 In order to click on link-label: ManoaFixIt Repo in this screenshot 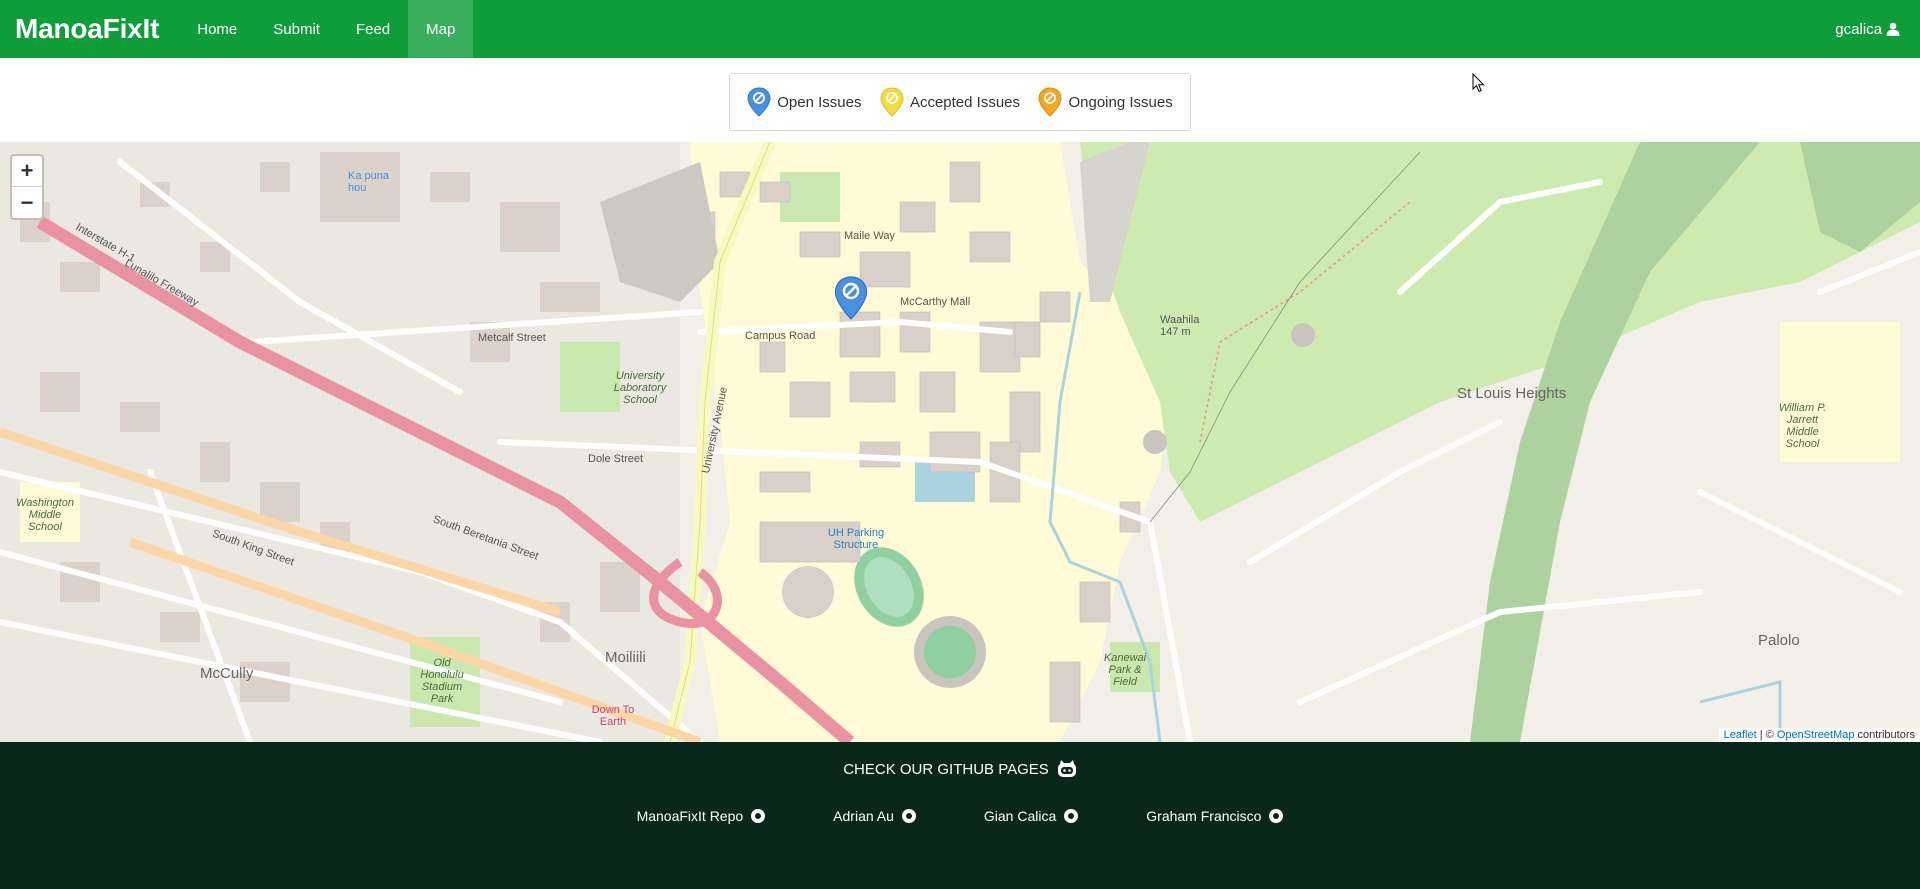, I will do `click(690, 816)`.